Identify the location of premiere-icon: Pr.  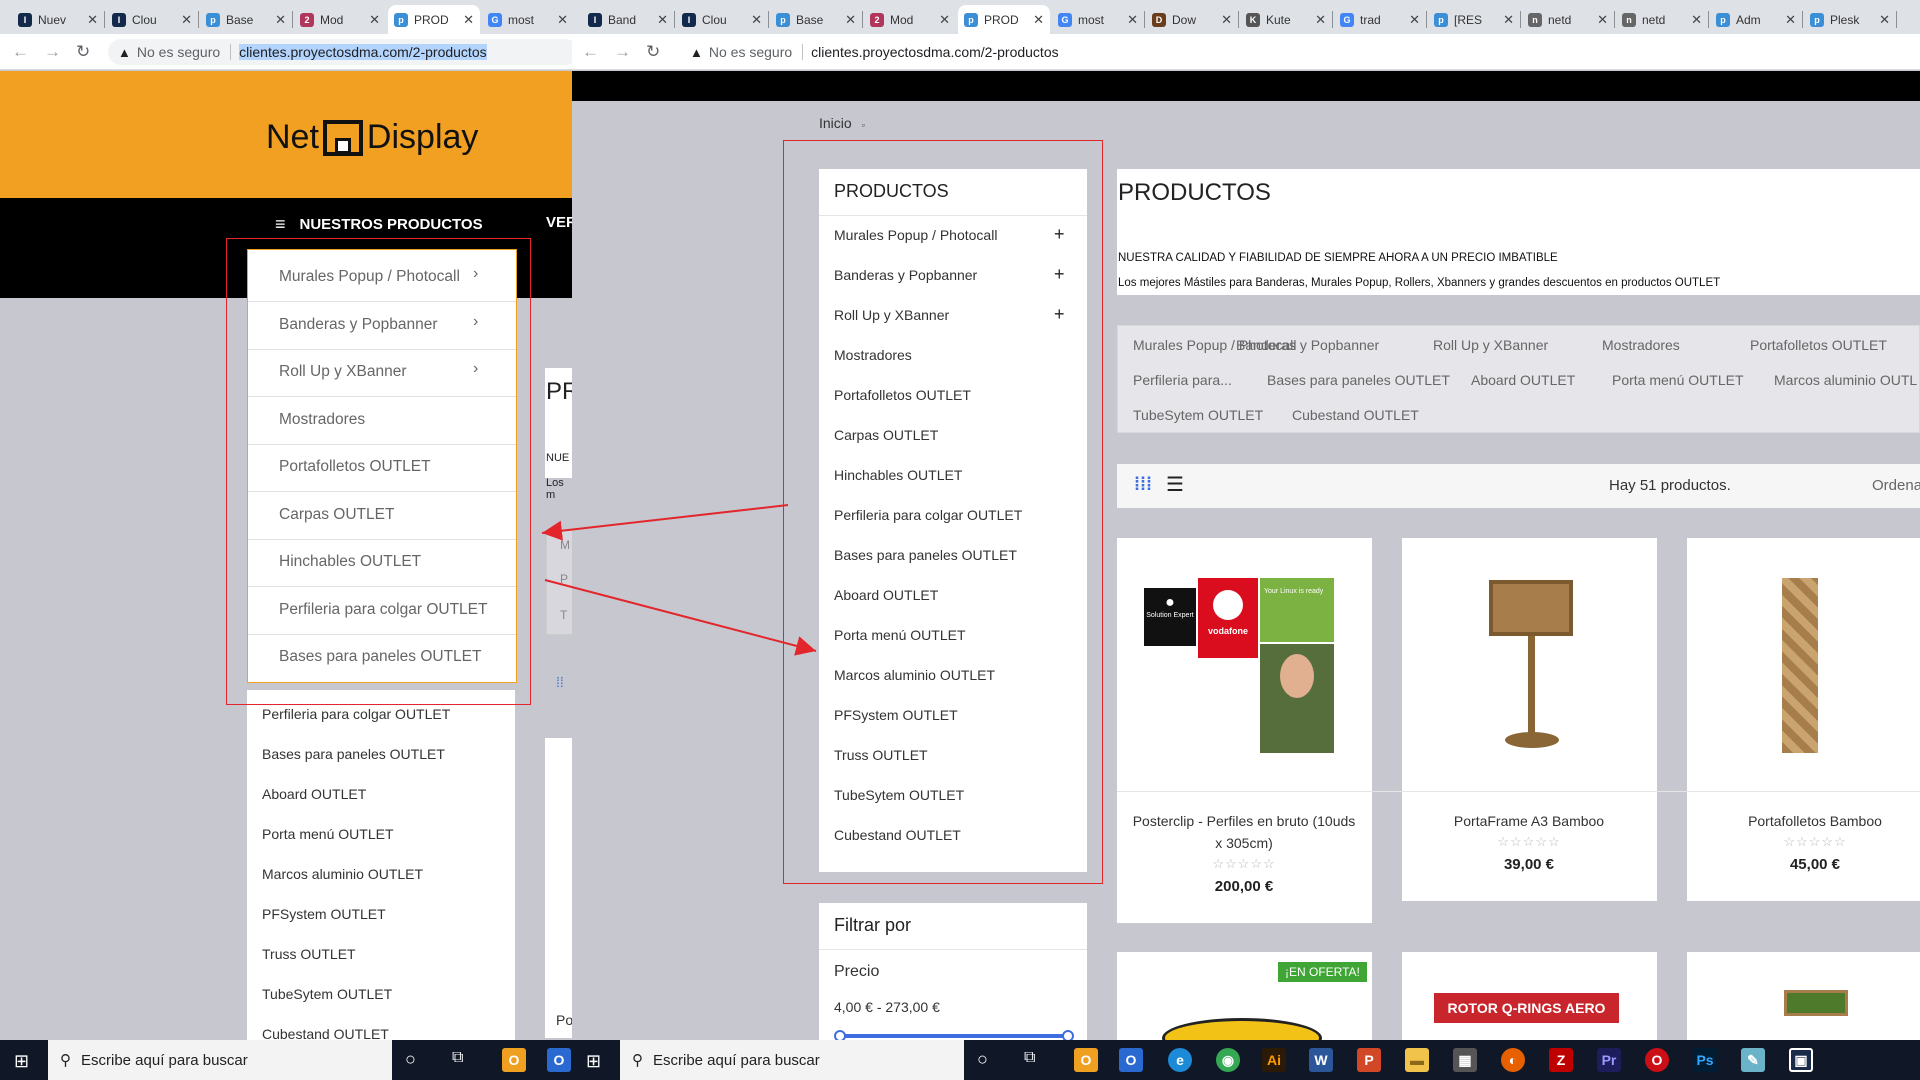
(1609, 1060).